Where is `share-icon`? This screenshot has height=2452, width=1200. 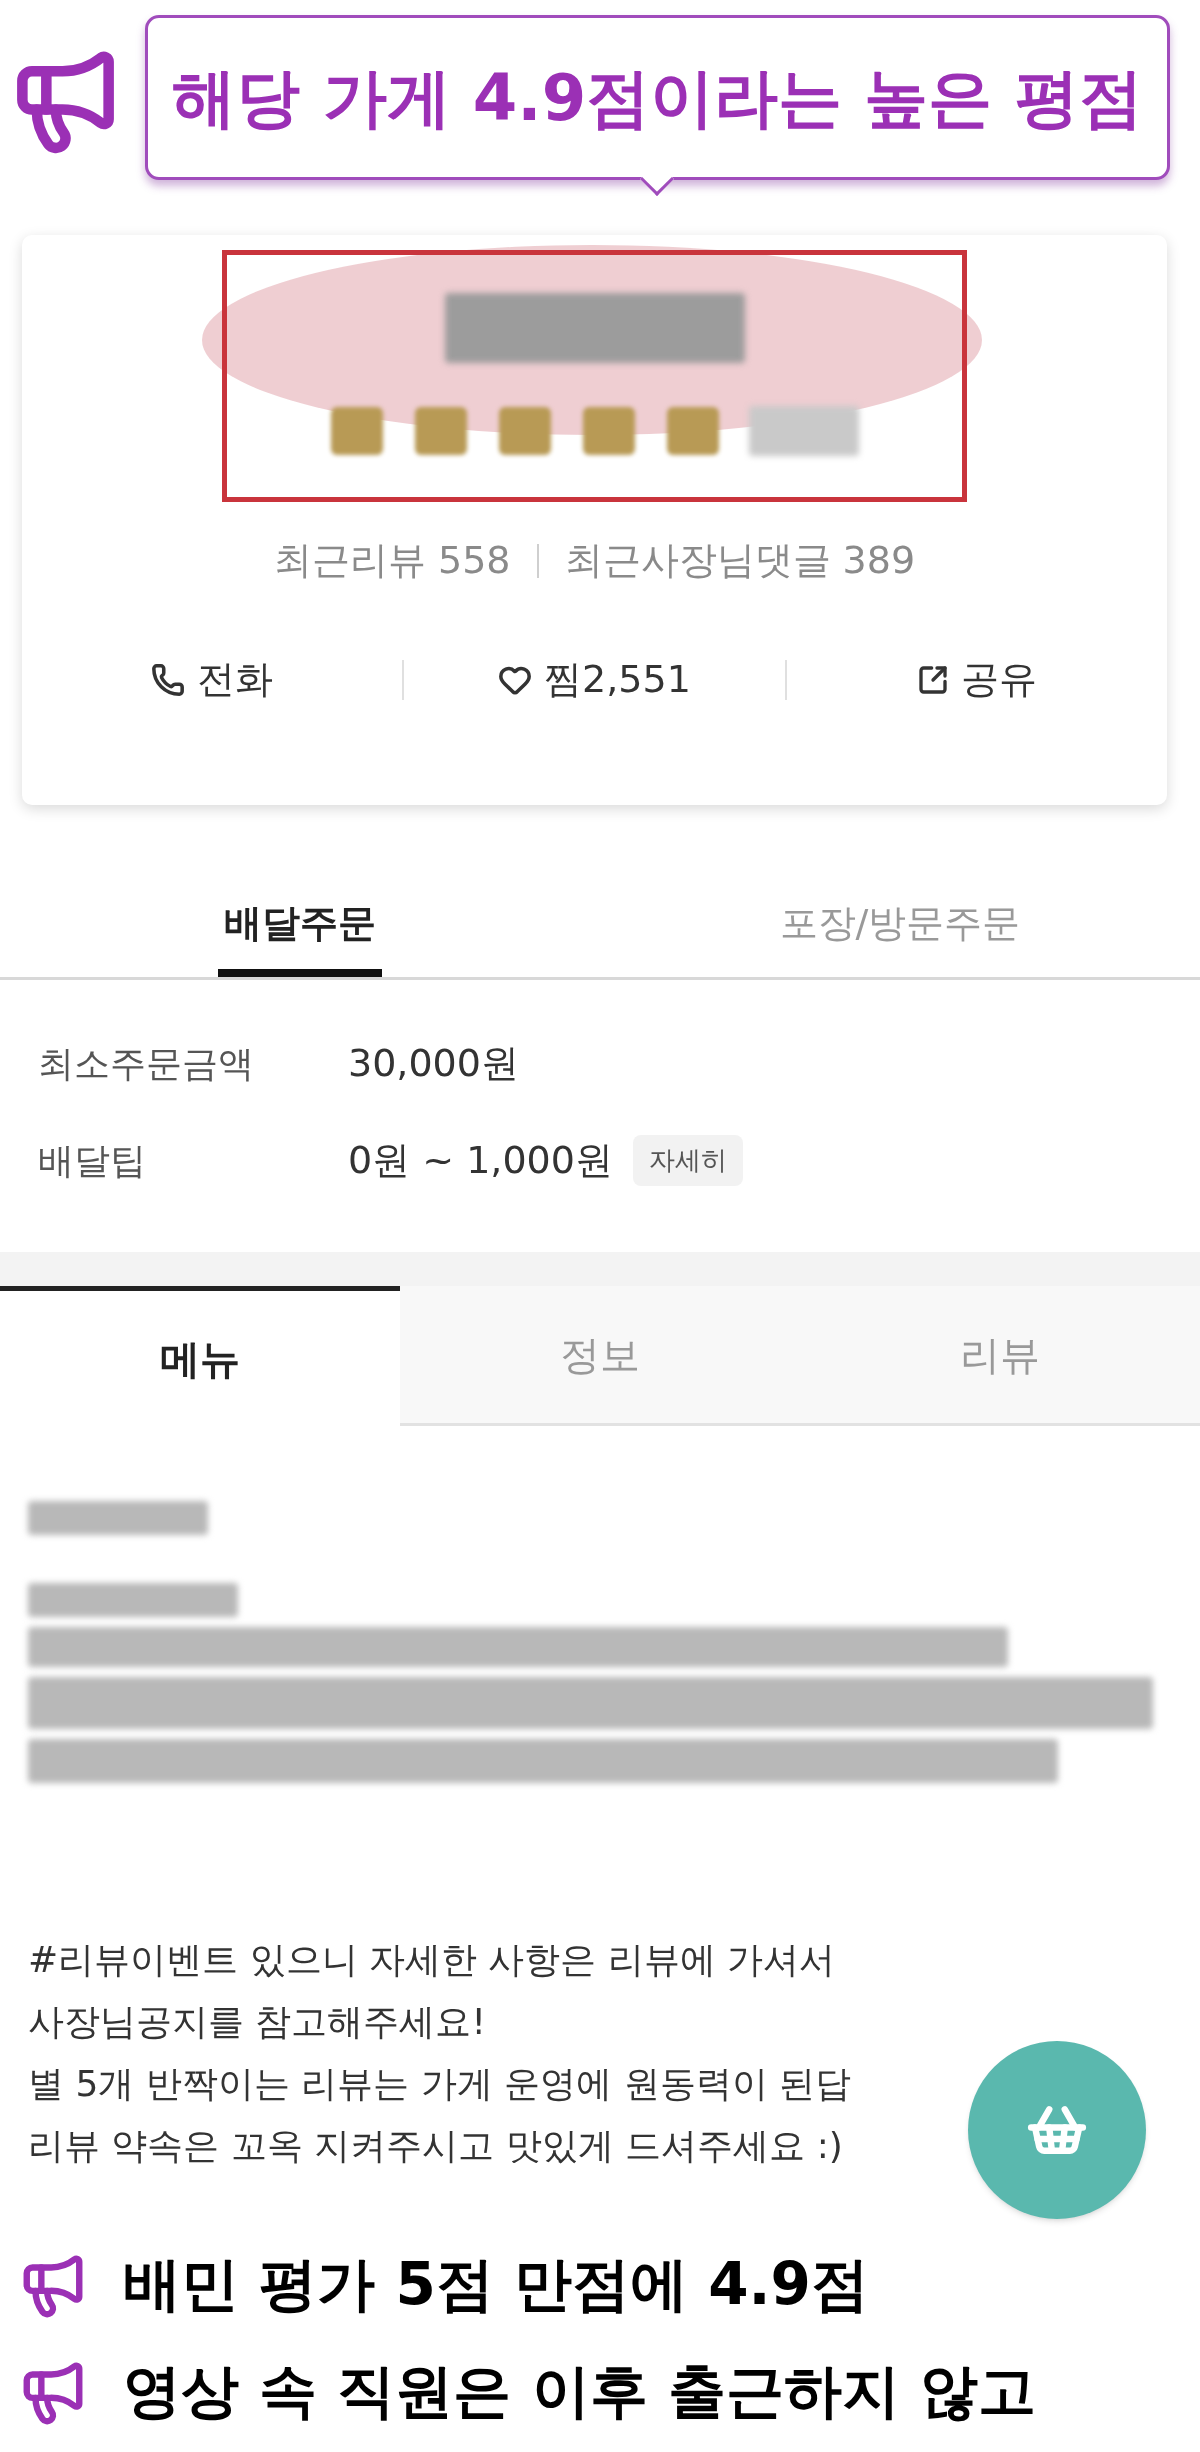
share-icon is located at coordinates (932, 679).